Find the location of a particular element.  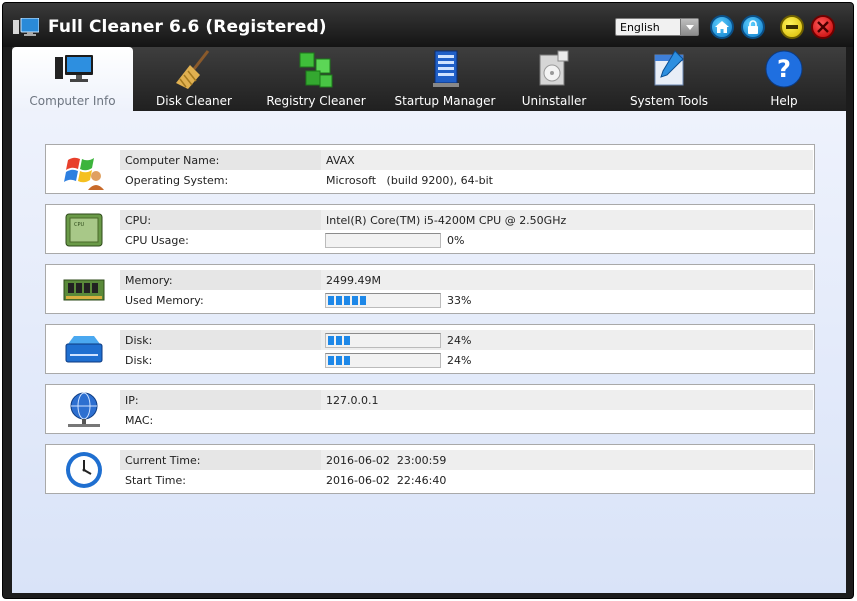

cpu-usage-bar is located at coordinates (383, 240).